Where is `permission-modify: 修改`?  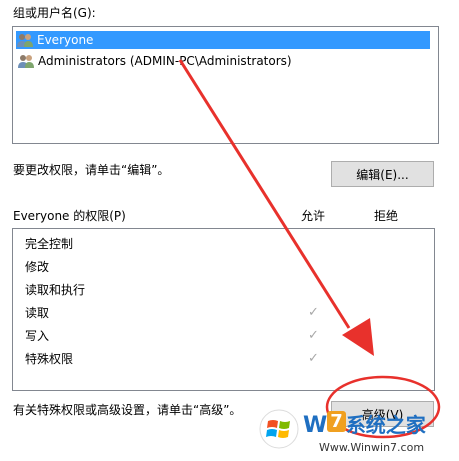
permission-modify: 修改 is located at coordinates (37, 267).